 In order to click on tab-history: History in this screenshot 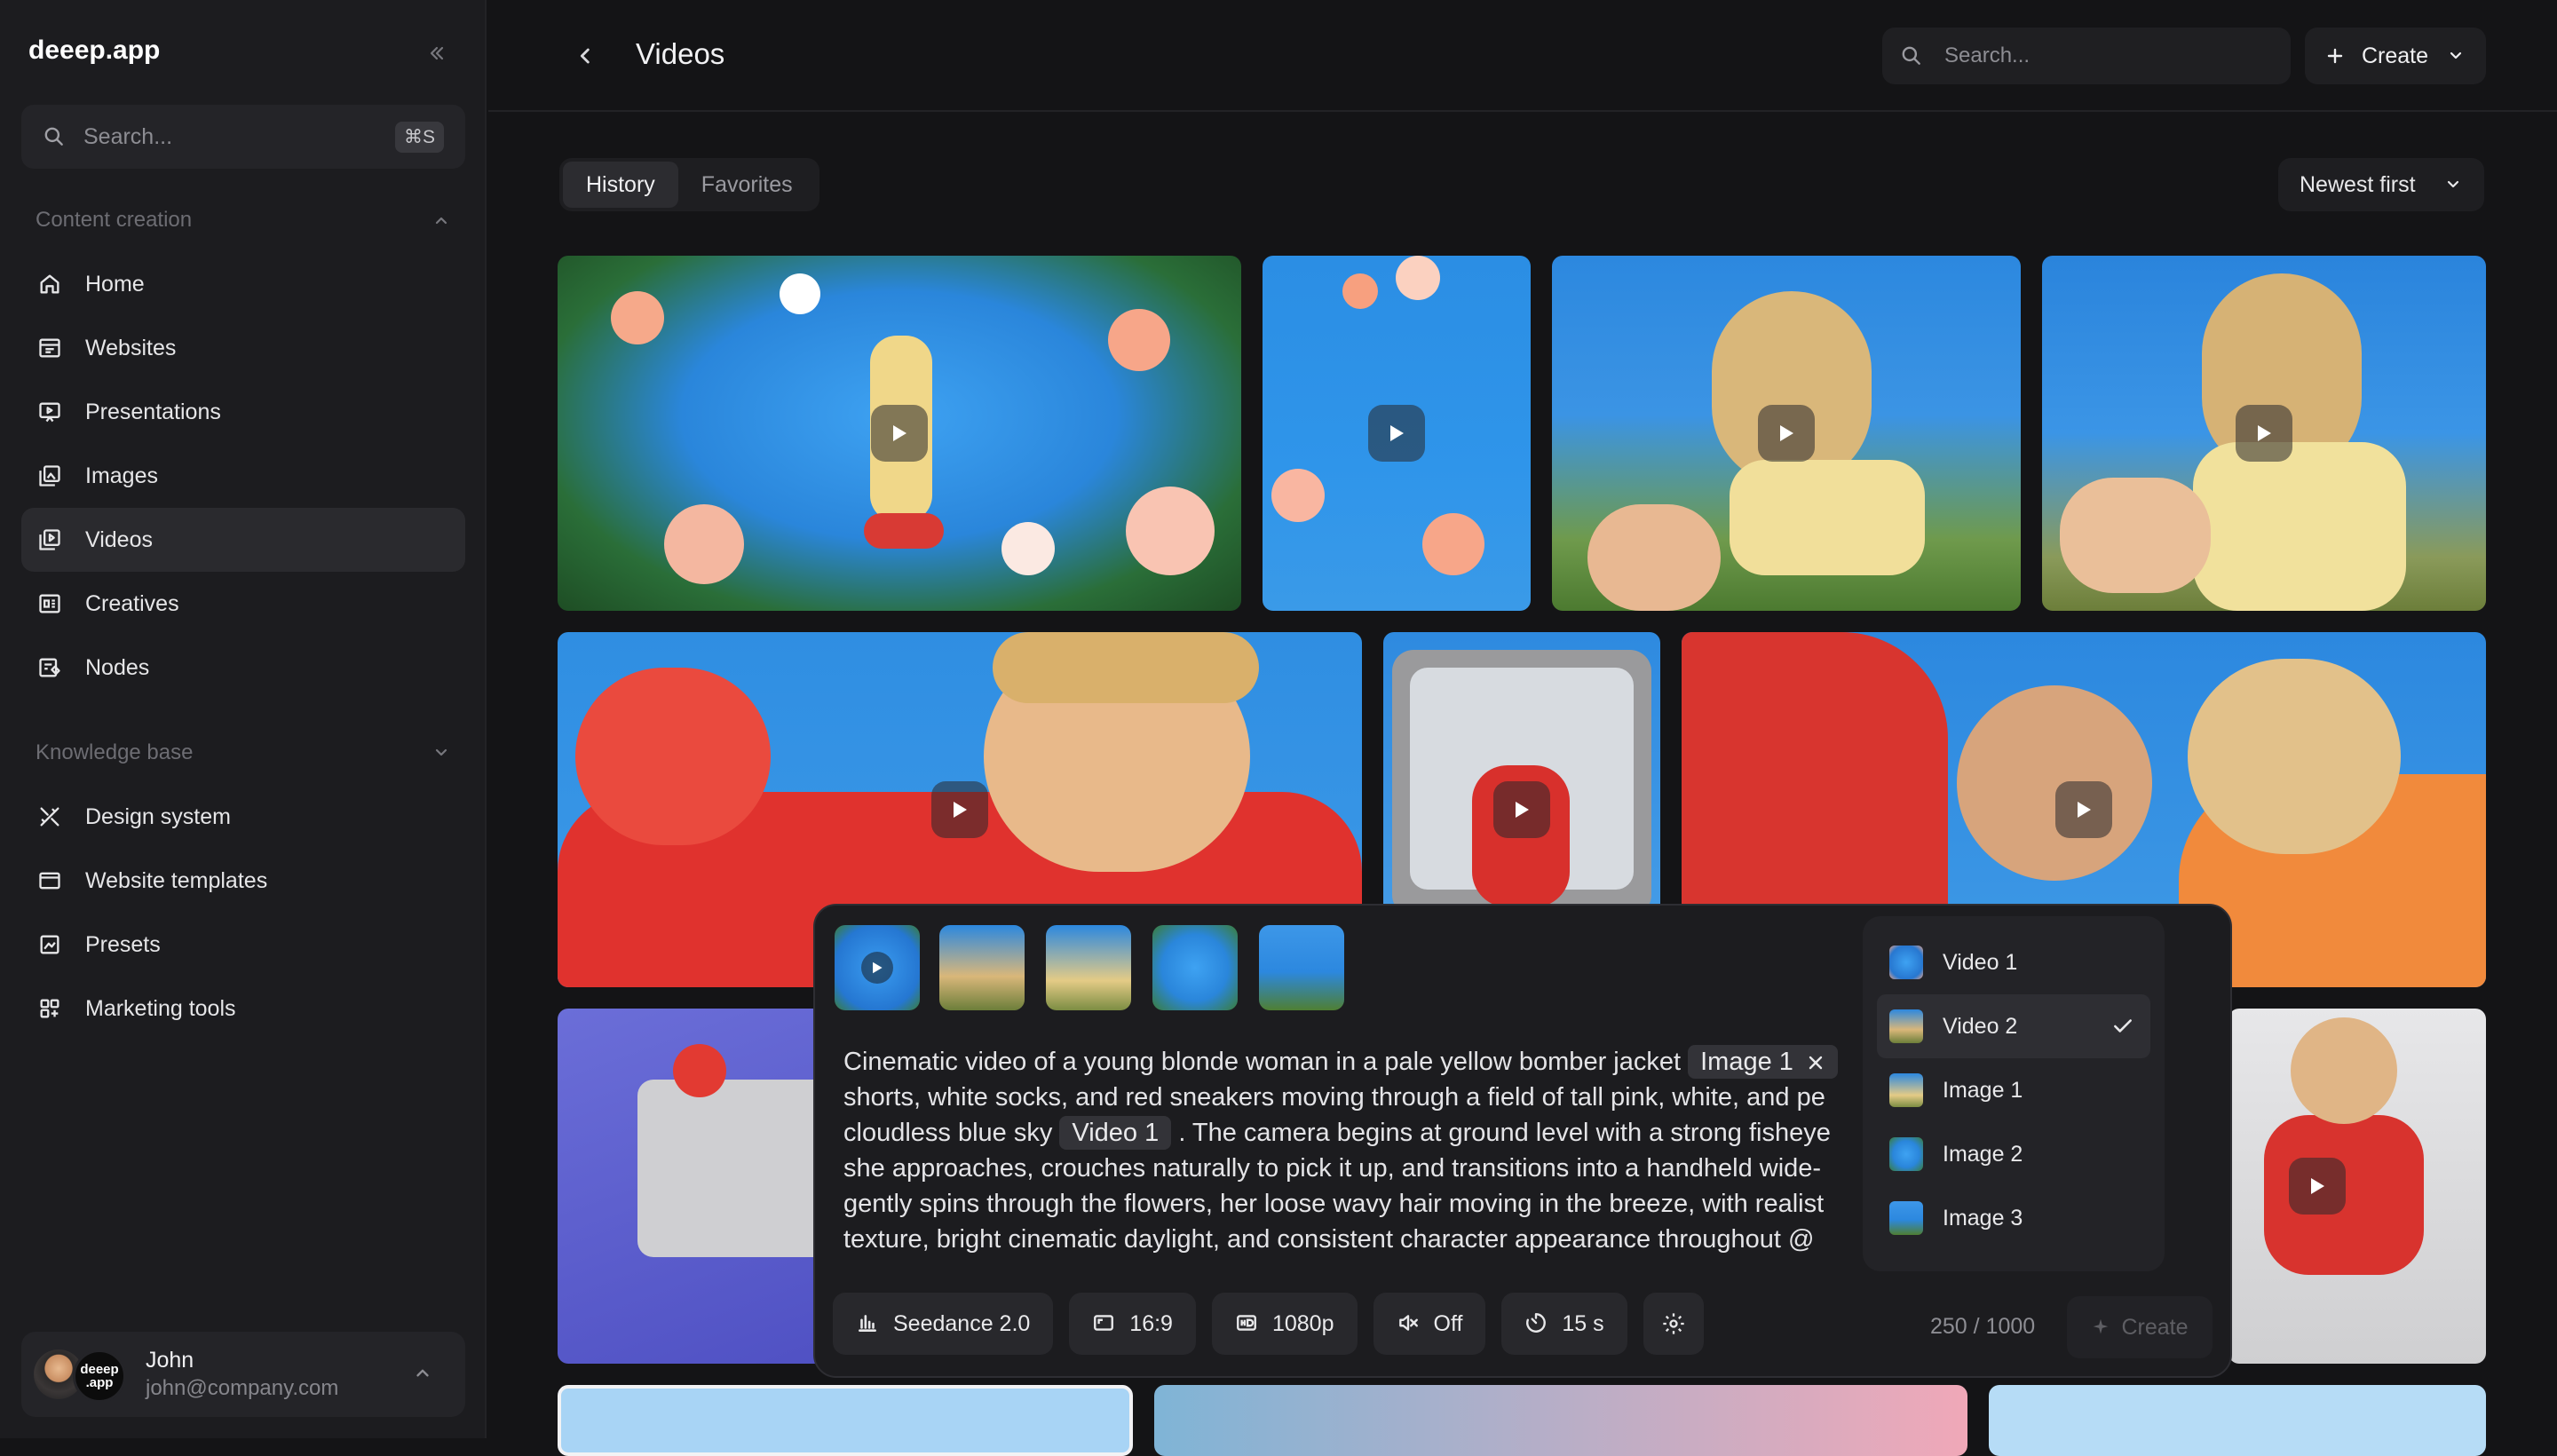, I will do `click(620, 185)`.